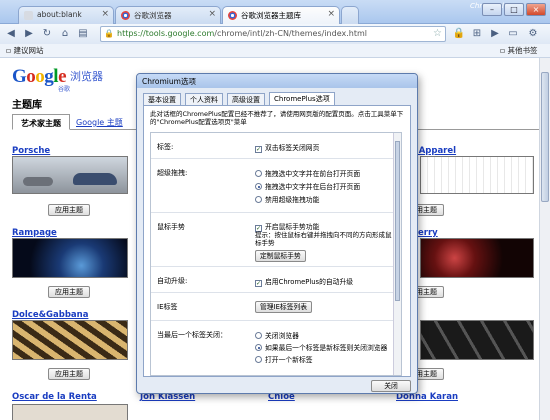 The height and width of the screenshot is (420, 550). Describe the element at coordinates (477, 340) in the screenshot. I see `theme-thumbnail-pattern` at that location.